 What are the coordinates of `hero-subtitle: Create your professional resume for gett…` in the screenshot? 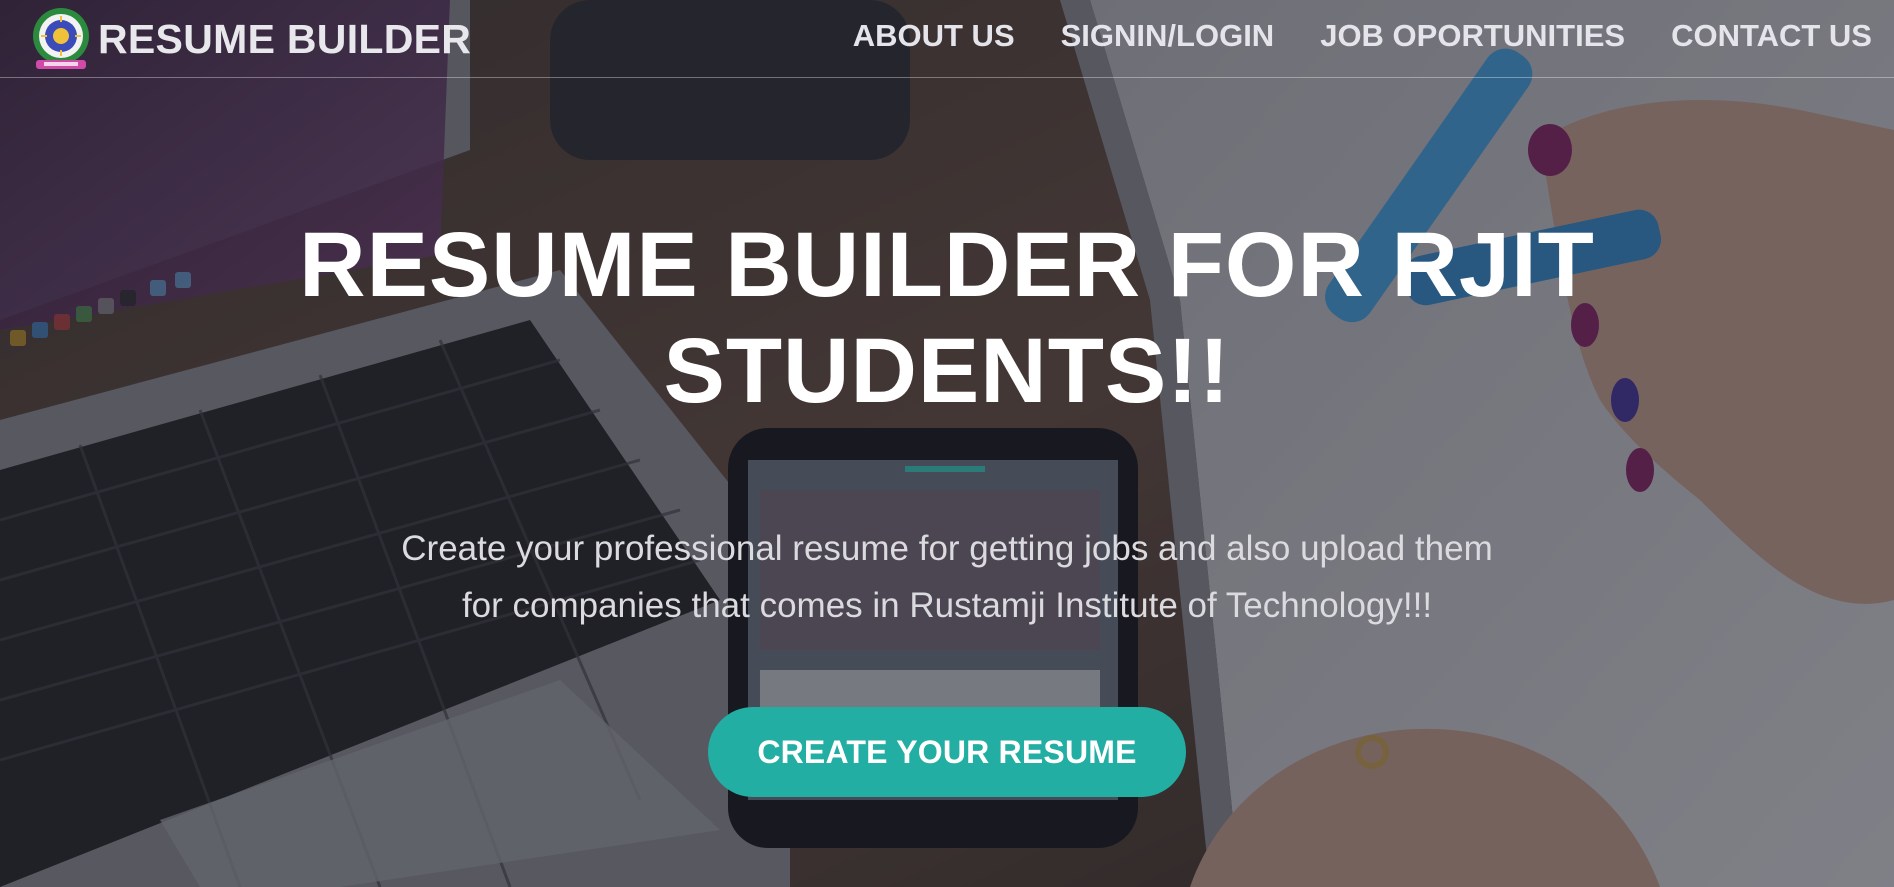 It's located at (947, 577).